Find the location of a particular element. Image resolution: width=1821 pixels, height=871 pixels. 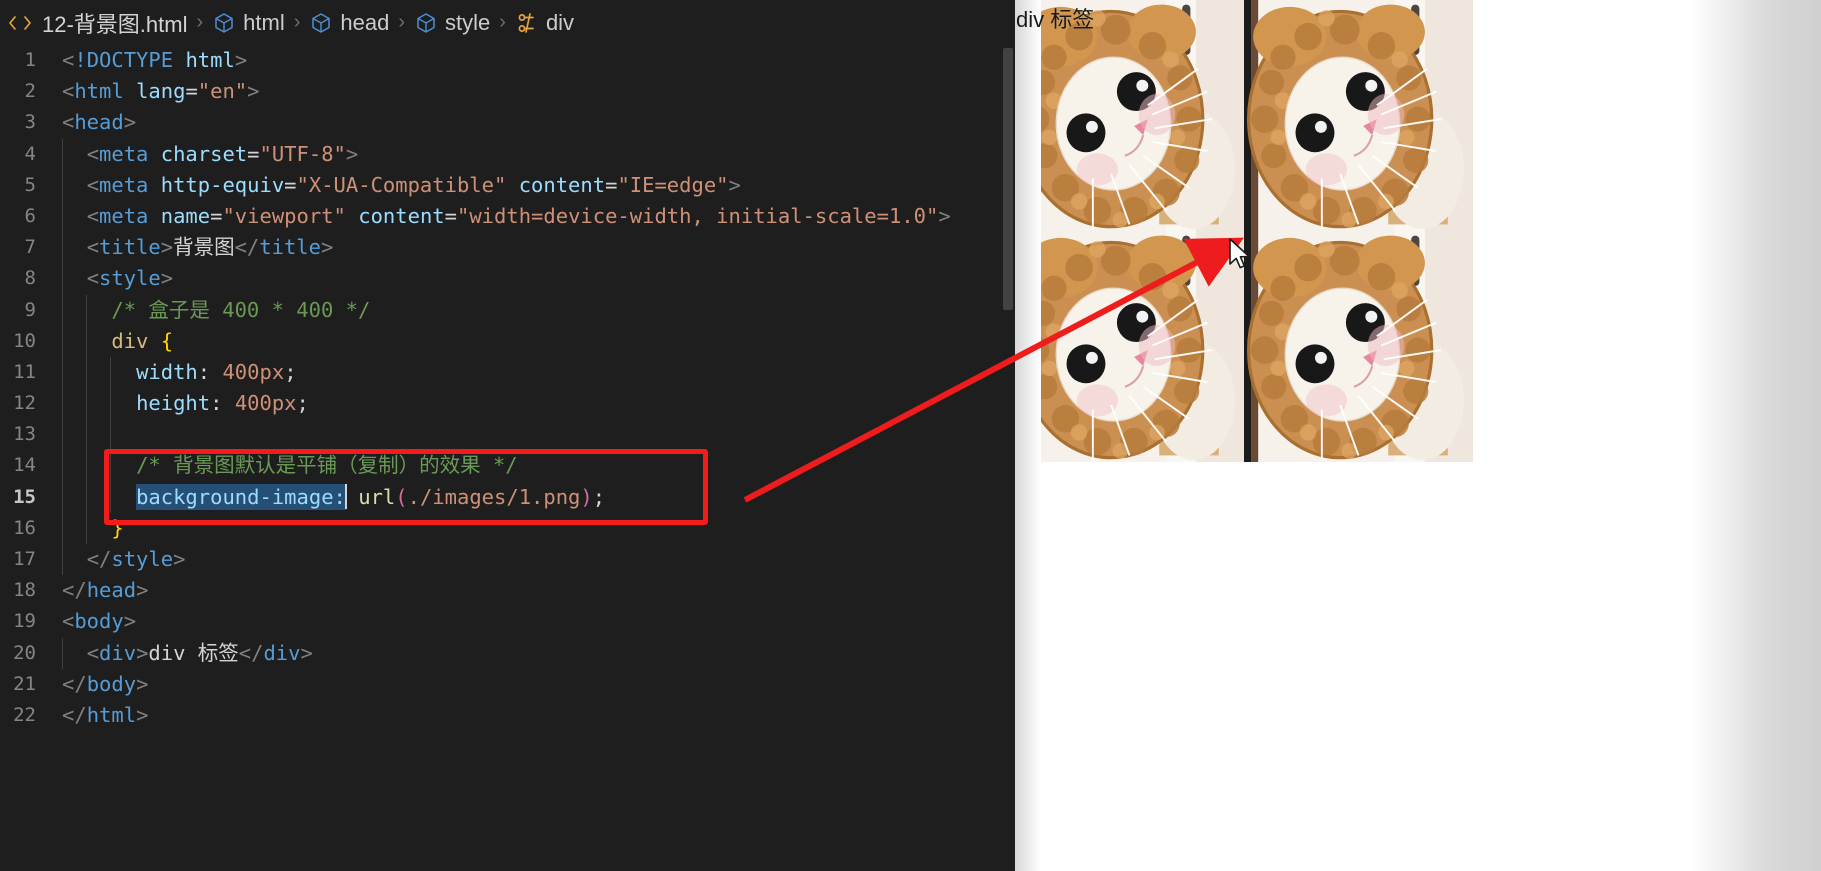

line-code: width: 400px; is located at coordinates (538, 372).